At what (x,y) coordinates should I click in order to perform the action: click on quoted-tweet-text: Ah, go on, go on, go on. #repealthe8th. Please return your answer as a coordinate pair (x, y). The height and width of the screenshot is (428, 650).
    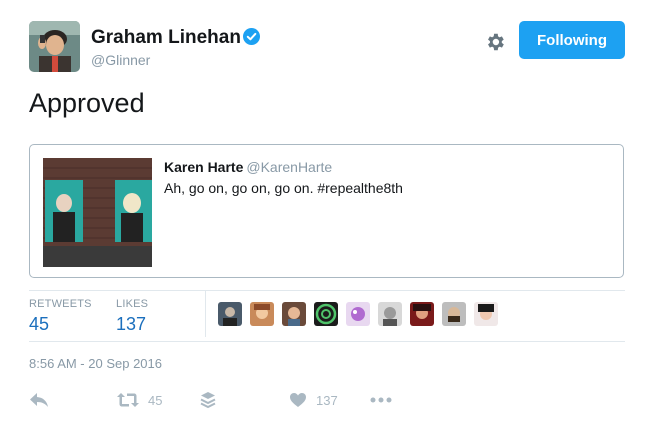
    Looking at the image, I should click on (283, 188).